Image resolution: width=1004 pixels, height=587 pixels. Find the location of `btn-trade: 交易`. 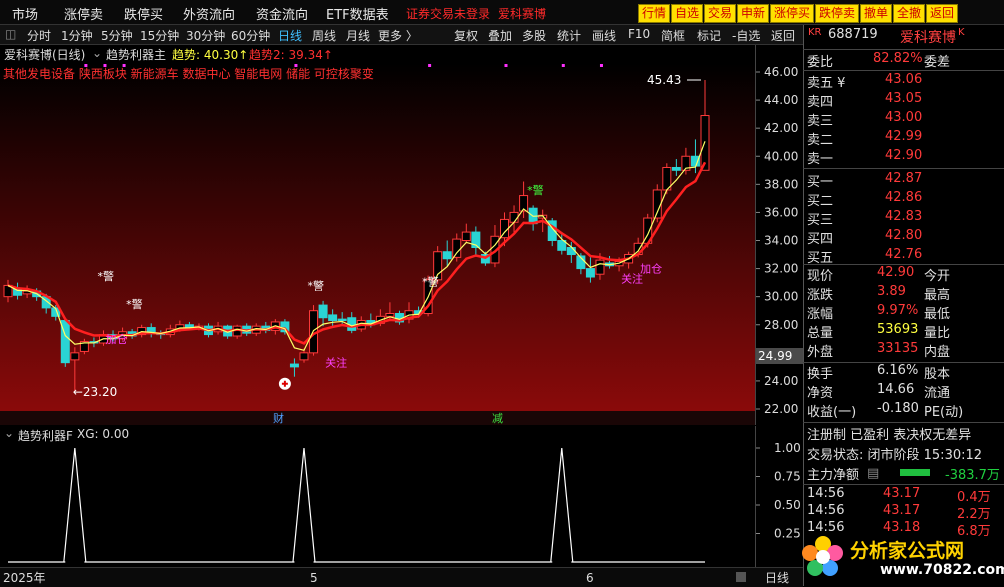

btn-trade: 交易 is located at coordinates (720, 13).